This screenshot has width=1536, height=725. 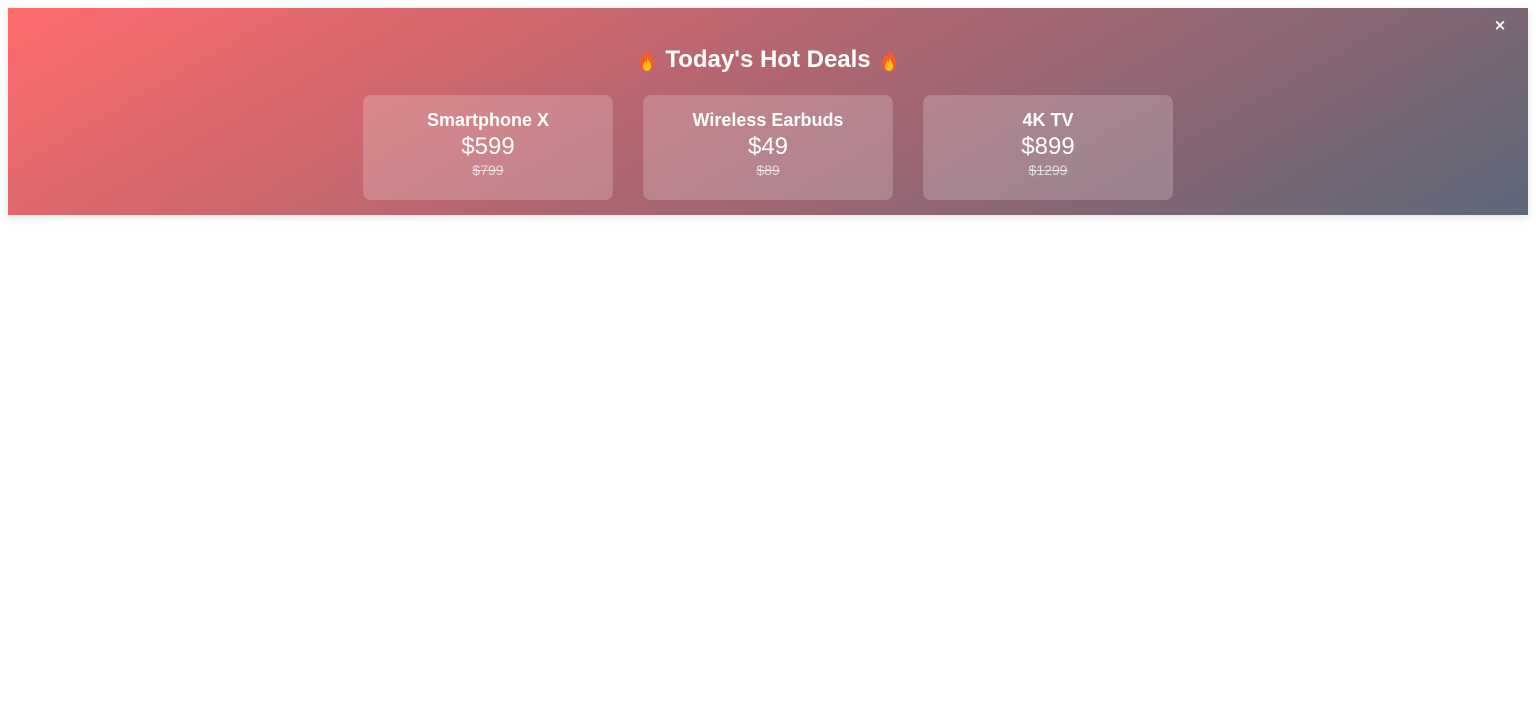 I want to click on deal-price: $899, so click(x=1048, y=146).